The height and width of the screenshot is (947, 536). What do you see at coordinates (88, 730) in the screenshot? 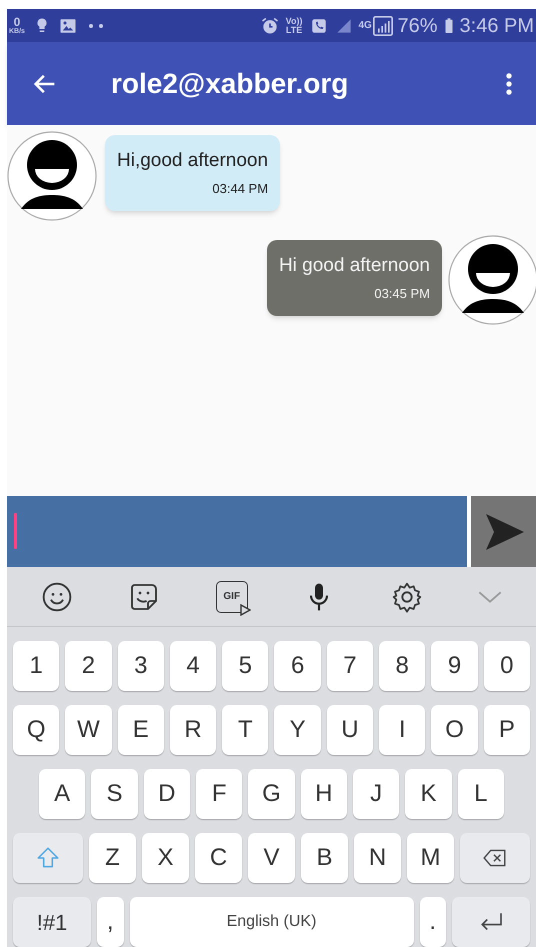
I see `keyboard-key: W` at bounding box center [88, 730].